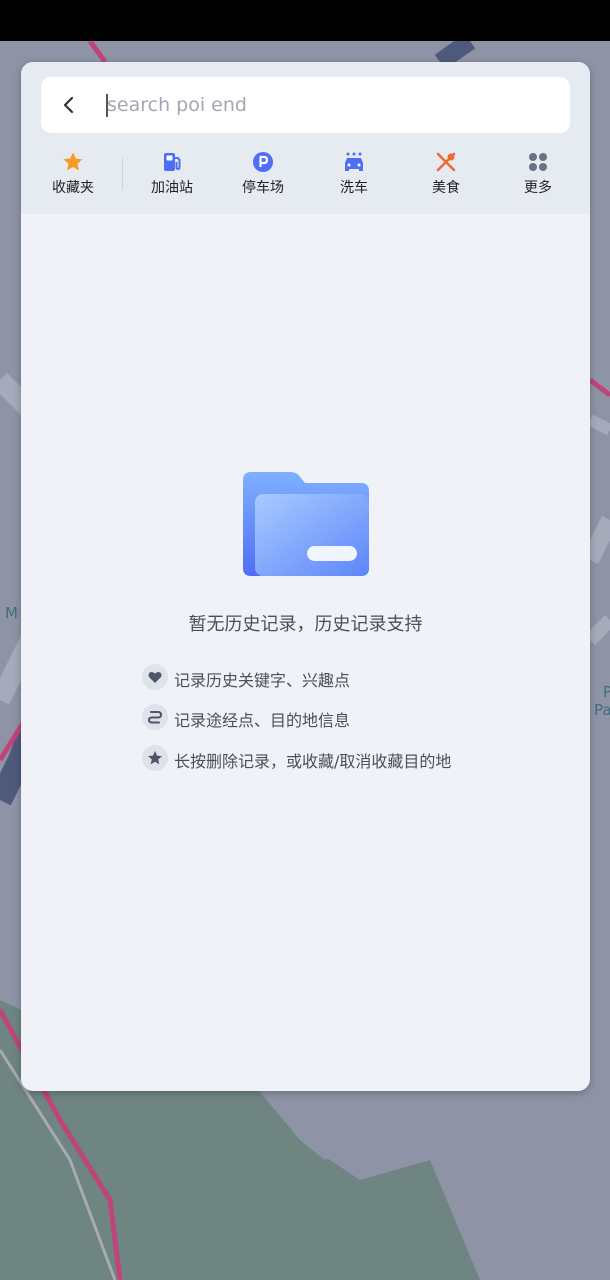  What do you see at coordinates (313, 761) in the screenshot?
I see `tip-text: 长按删除记录，或收藏/取消收藏目的地` at bounding box center [313, 761].